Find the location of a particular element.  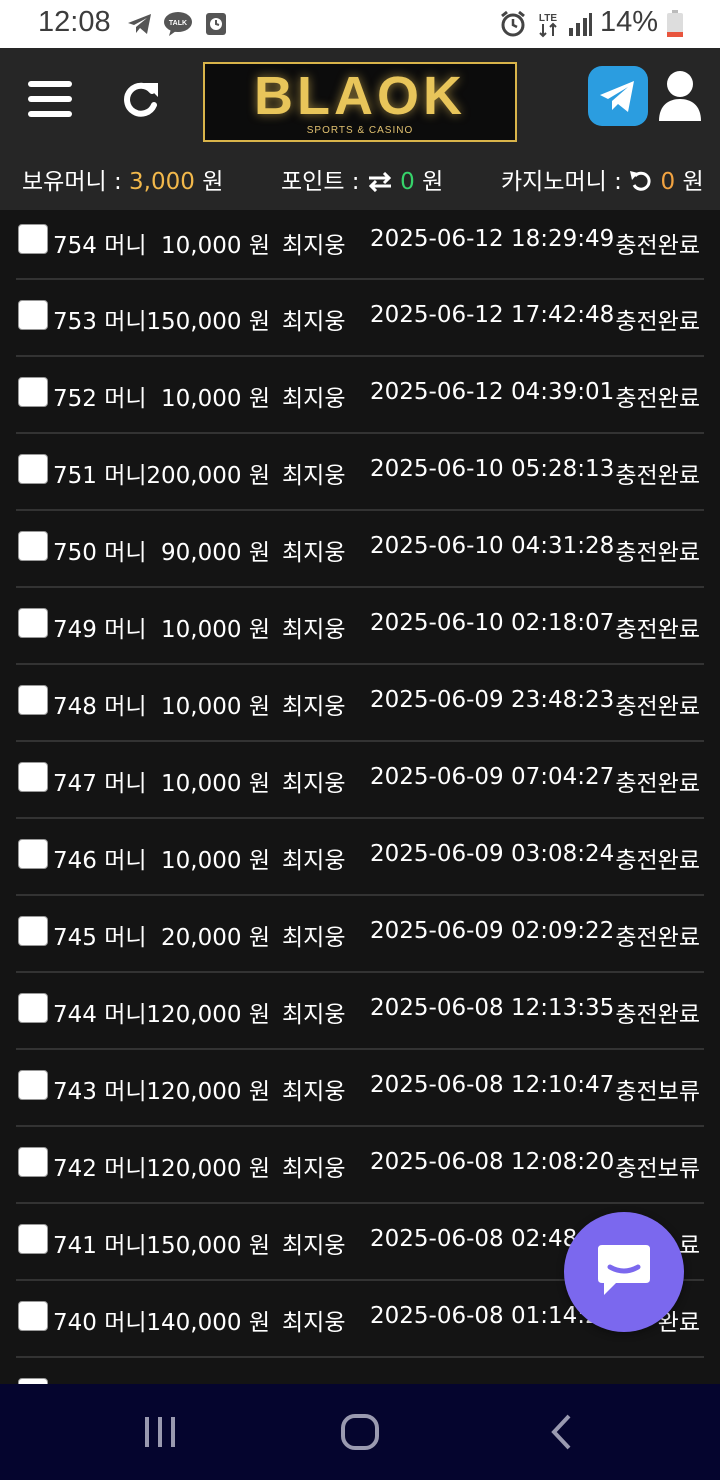

row-amount: 140,000 원 is located at coordinates (208, 1323).